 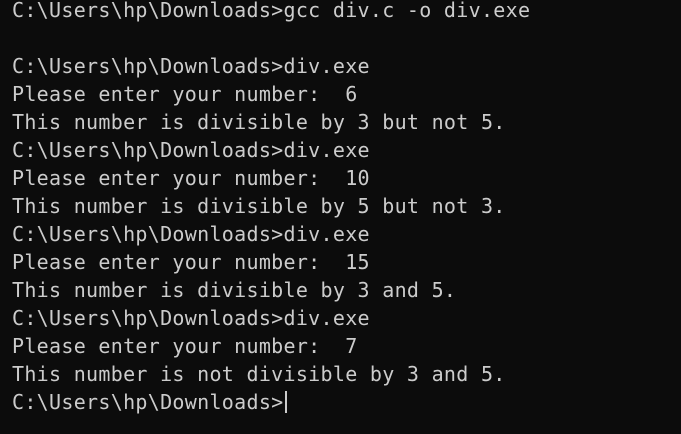 What do you see at coordinates (259, 206) in the screenshot?
I see `output-line: This number is divisible by 5 but not 3.` at bounding box center [259, 206].